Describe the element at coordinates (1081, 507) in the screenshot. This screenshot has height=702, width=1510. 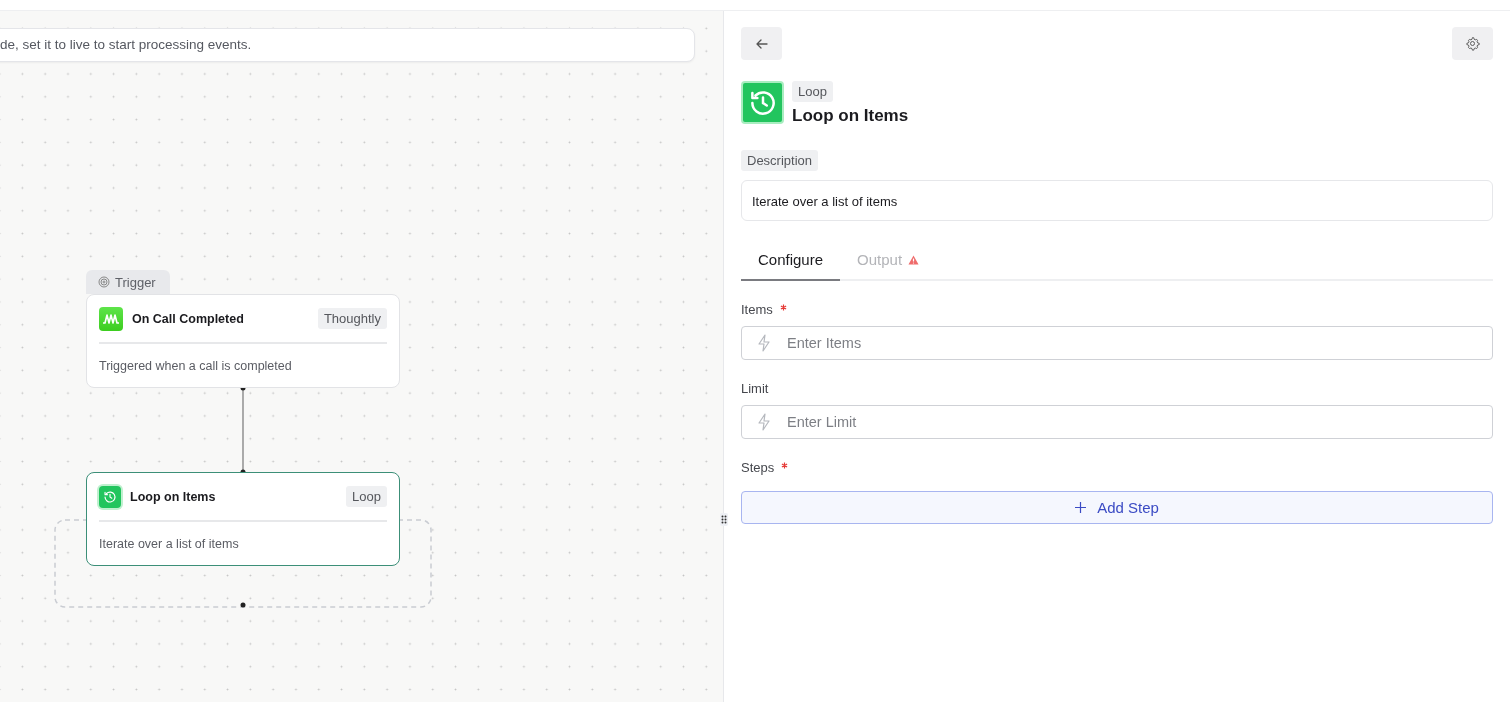
I see `plus-icon` at that location.